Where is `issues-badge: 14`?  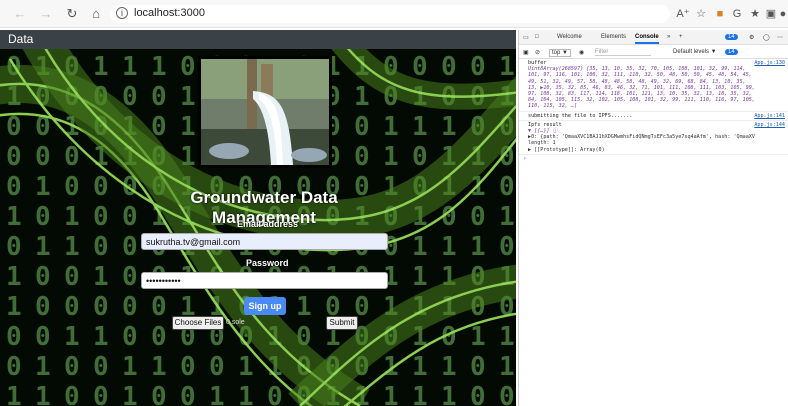 issues-badge: 14 is located at coordinates (731, 37).